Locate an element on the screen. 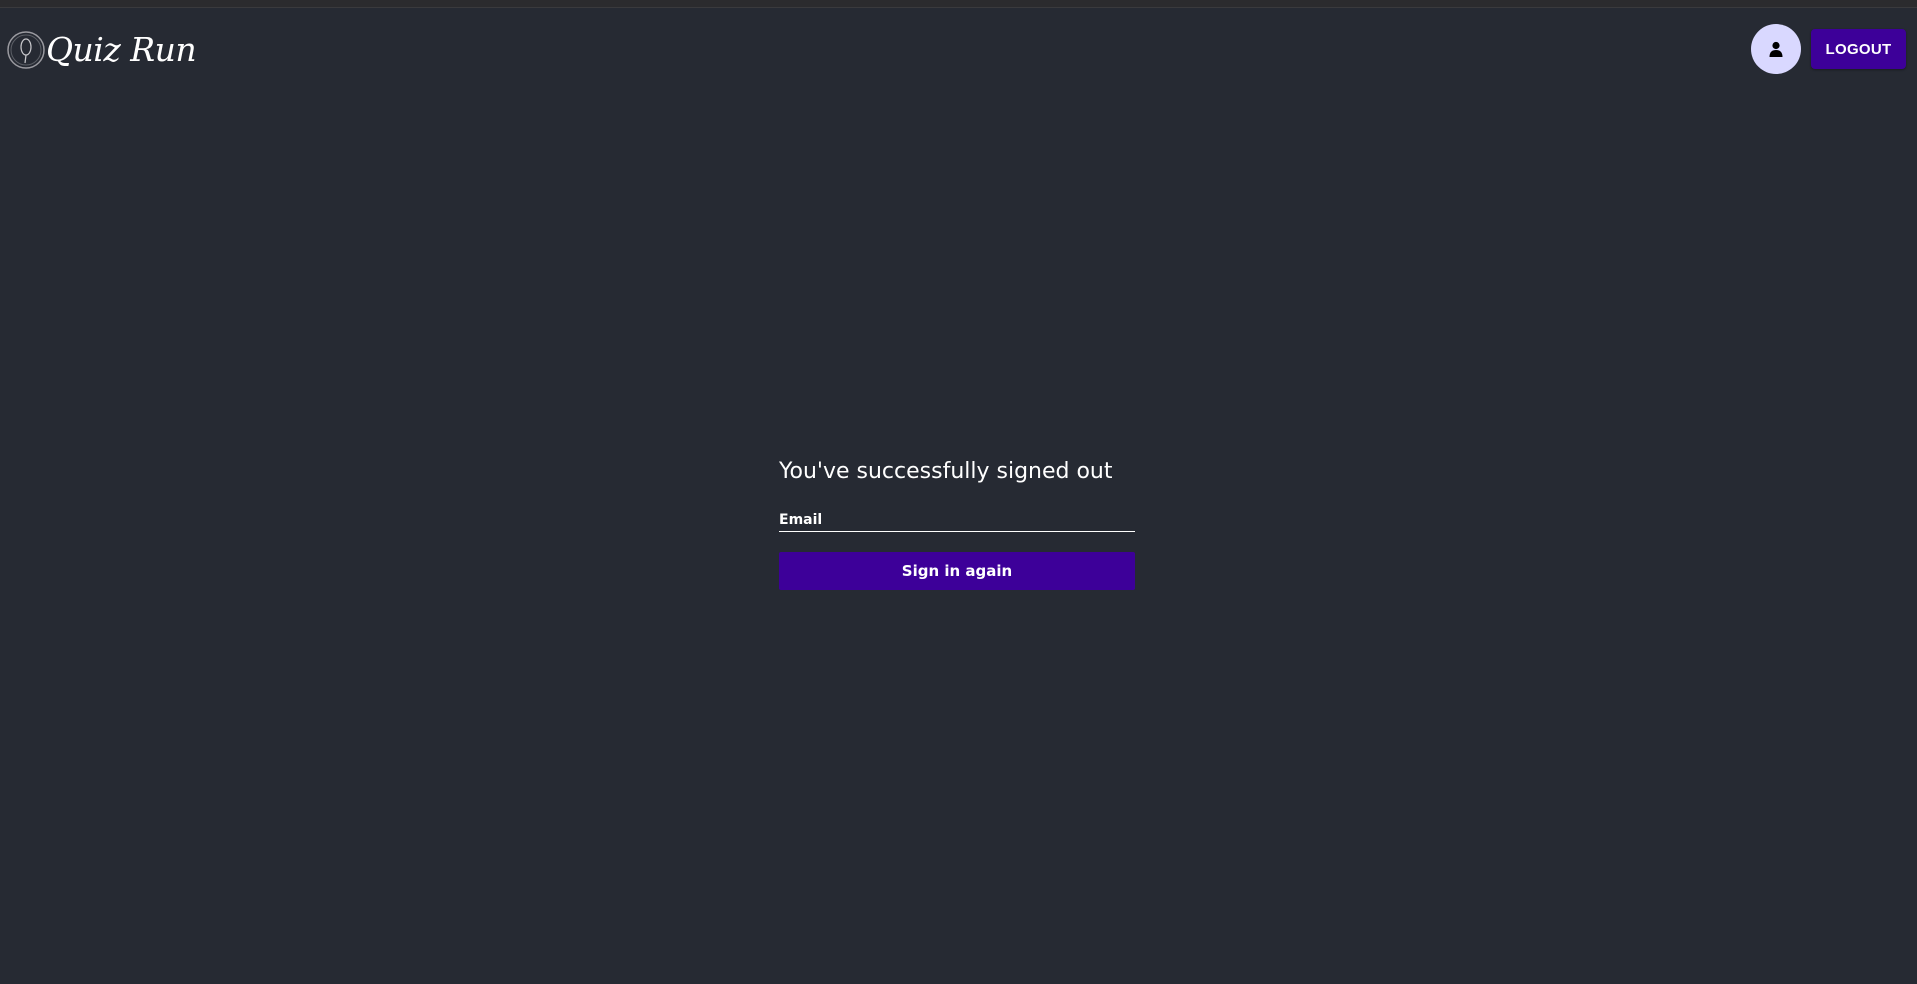 This screenshot has height=984, width=1917. signout-title: You've successfully signed out is located at coordinates (946, 471).